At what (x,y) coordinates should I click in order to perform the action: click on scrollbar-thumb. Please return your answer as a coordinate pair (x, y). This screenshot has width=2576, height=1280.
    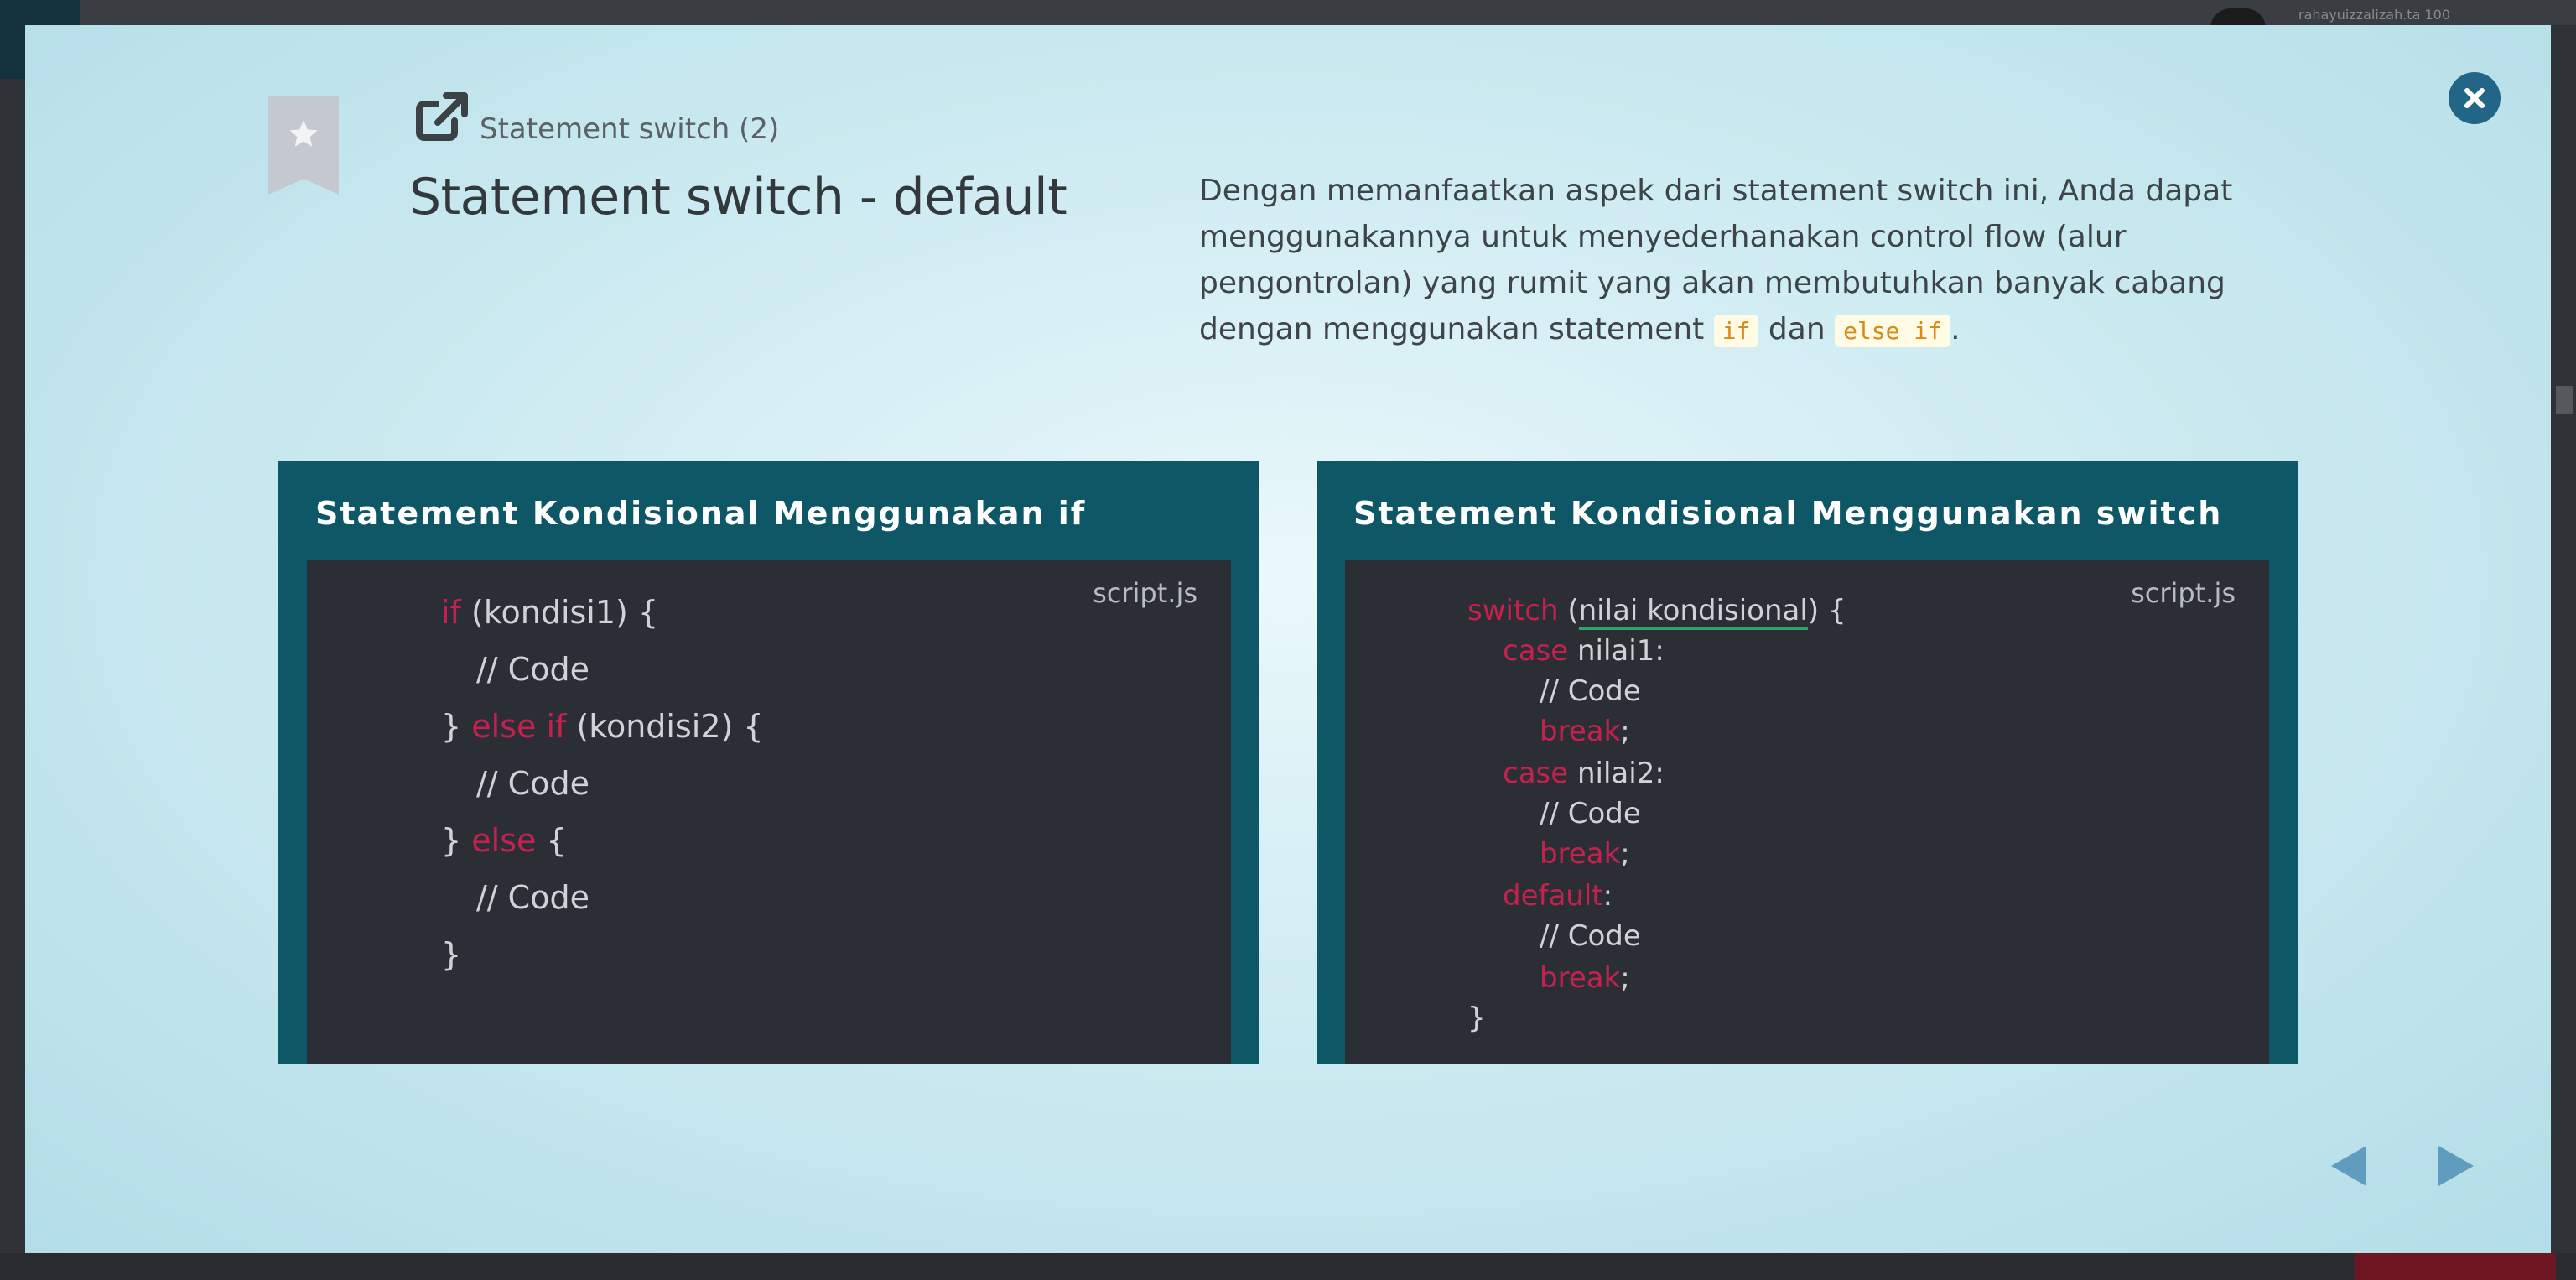
    Looking at the image, I should click on (2564, 400).